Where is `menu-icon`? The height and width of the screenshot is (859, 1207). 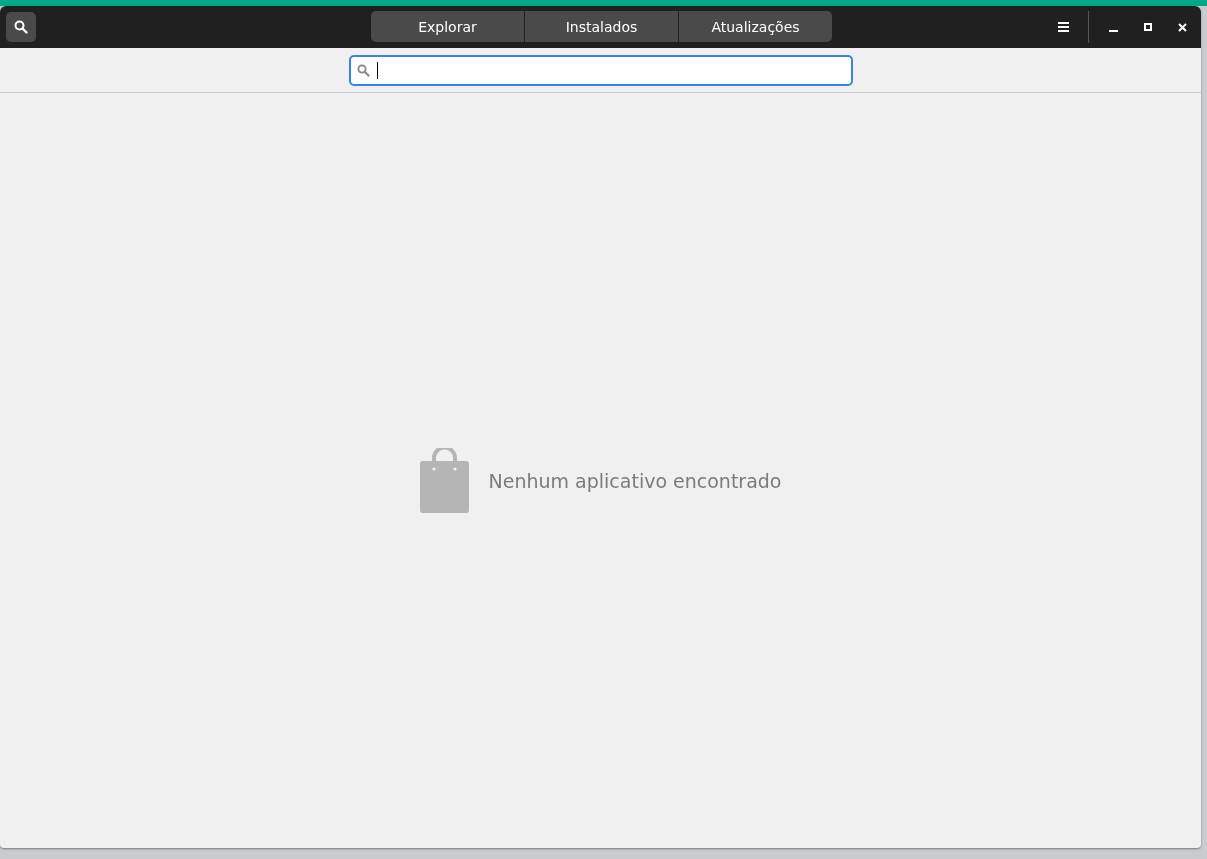 menu-icon is located at coordinates (1063, 27).